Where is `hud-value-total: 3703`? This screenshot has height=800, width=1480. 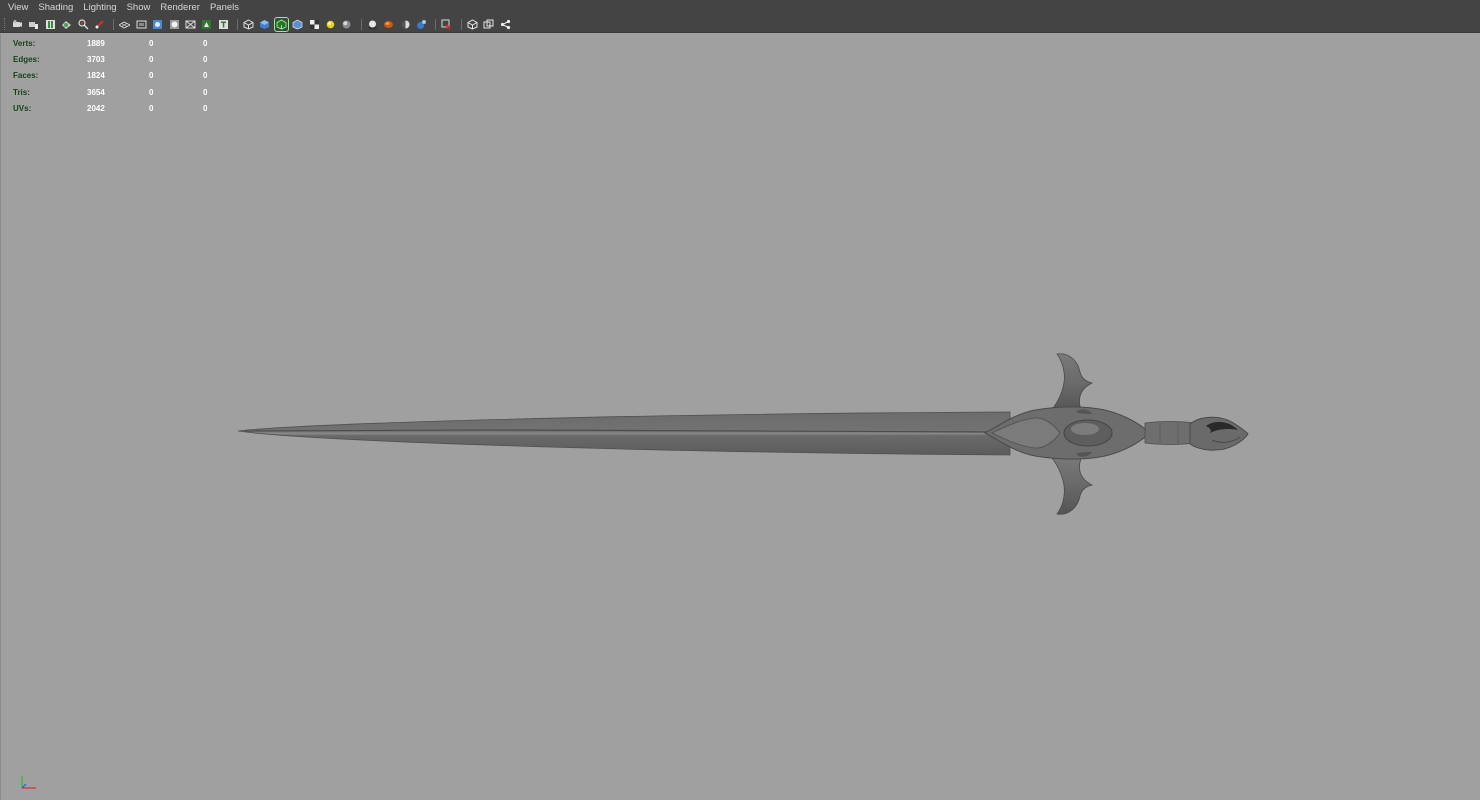 hud-value-total: 3703 is located at coordinates (96, 59).